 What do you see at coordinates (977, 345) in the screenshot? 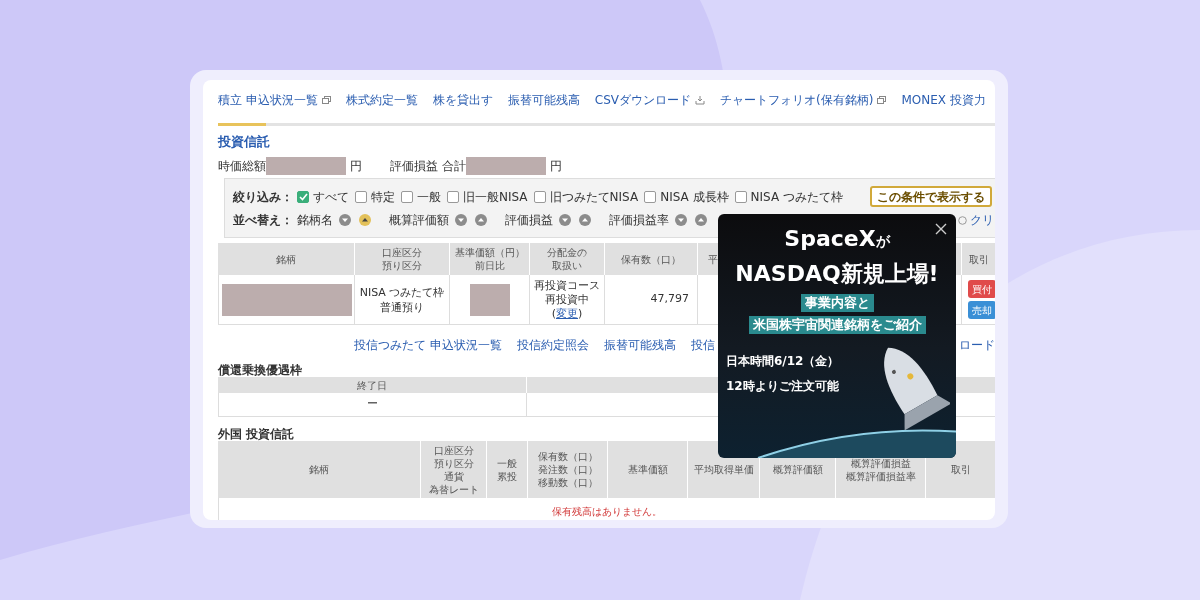
I see `fund-link: ロード` at bounding box center [977, 345].